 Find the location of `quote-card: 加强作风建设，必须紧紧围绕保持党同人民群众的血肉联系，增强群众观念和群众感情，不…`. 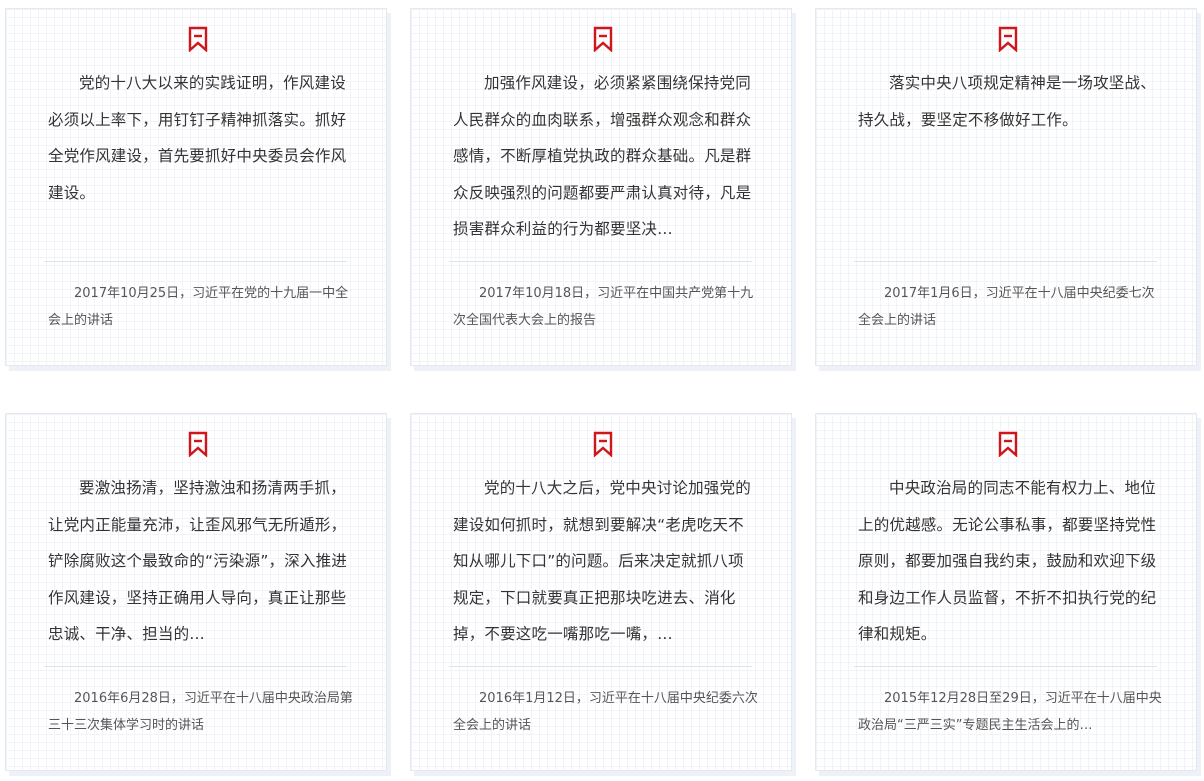

quote-card: 加强作风建设，必须紧紧围绕保持党同人民群众的血肉联系，增强群众观念和群众感情，不… is located at coordinates (601, 187).